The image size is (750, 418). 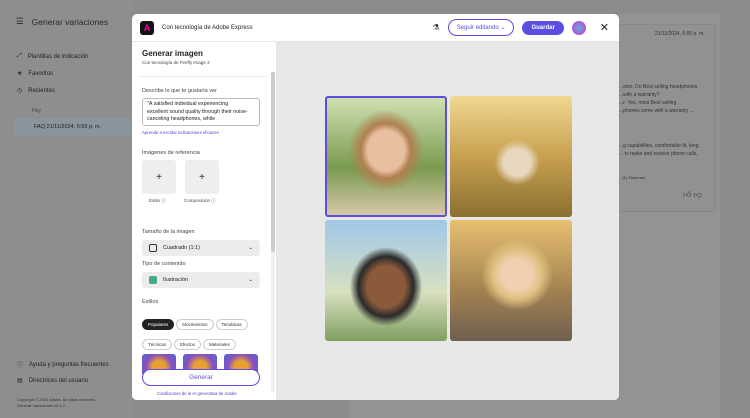 What do you see at coordinates (481, 27) in the screenshot?
I see `continue-editing-button: Seguir editando ⌄` at bounding box center [481, 27].